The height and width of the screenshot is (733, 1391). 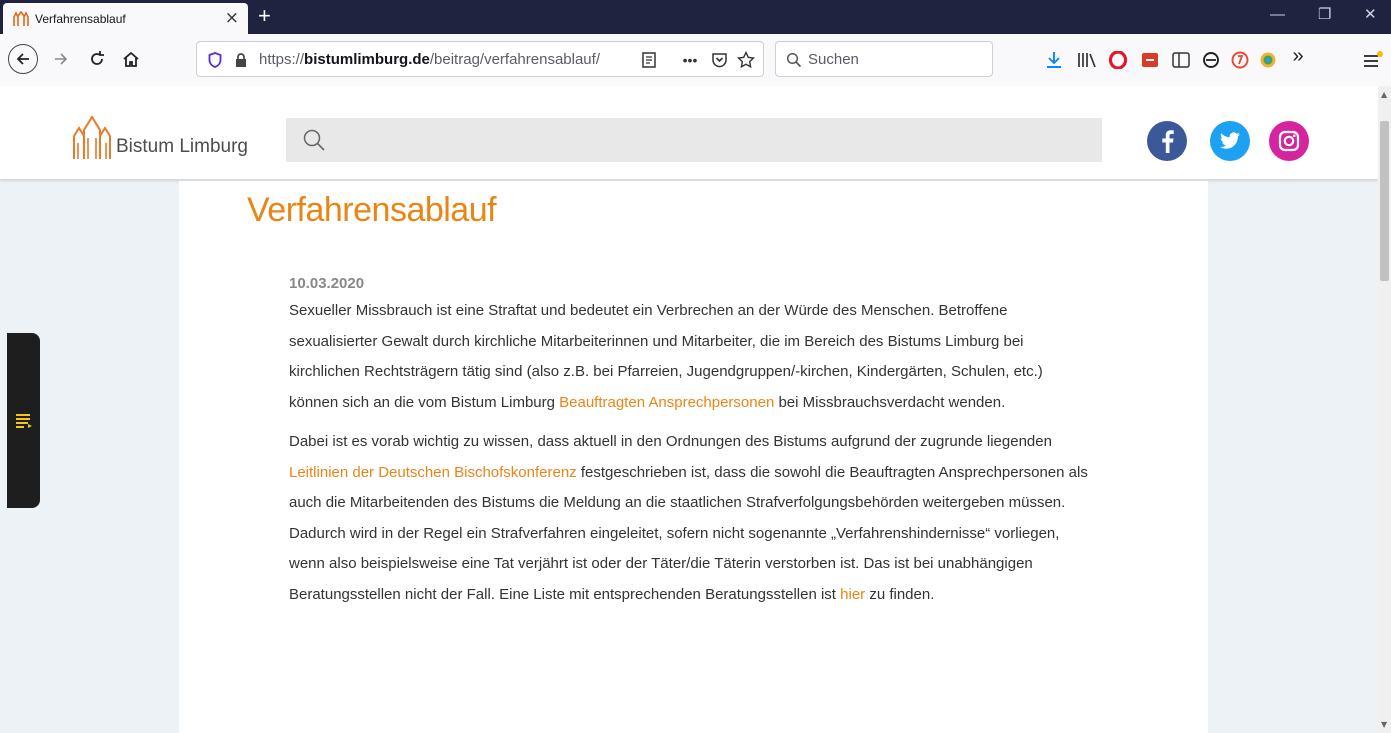 What do you see at coordinates (1384, 409) in the screenshot?
I see `page-scrollbar: ▲ ▼` at bounding box center [1384, 409].